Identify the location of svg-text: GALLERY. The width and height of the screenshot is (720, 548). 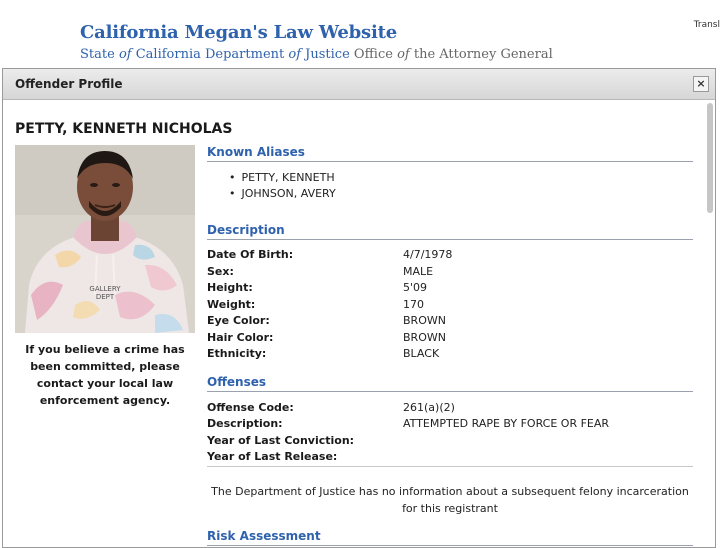
(105, 289).